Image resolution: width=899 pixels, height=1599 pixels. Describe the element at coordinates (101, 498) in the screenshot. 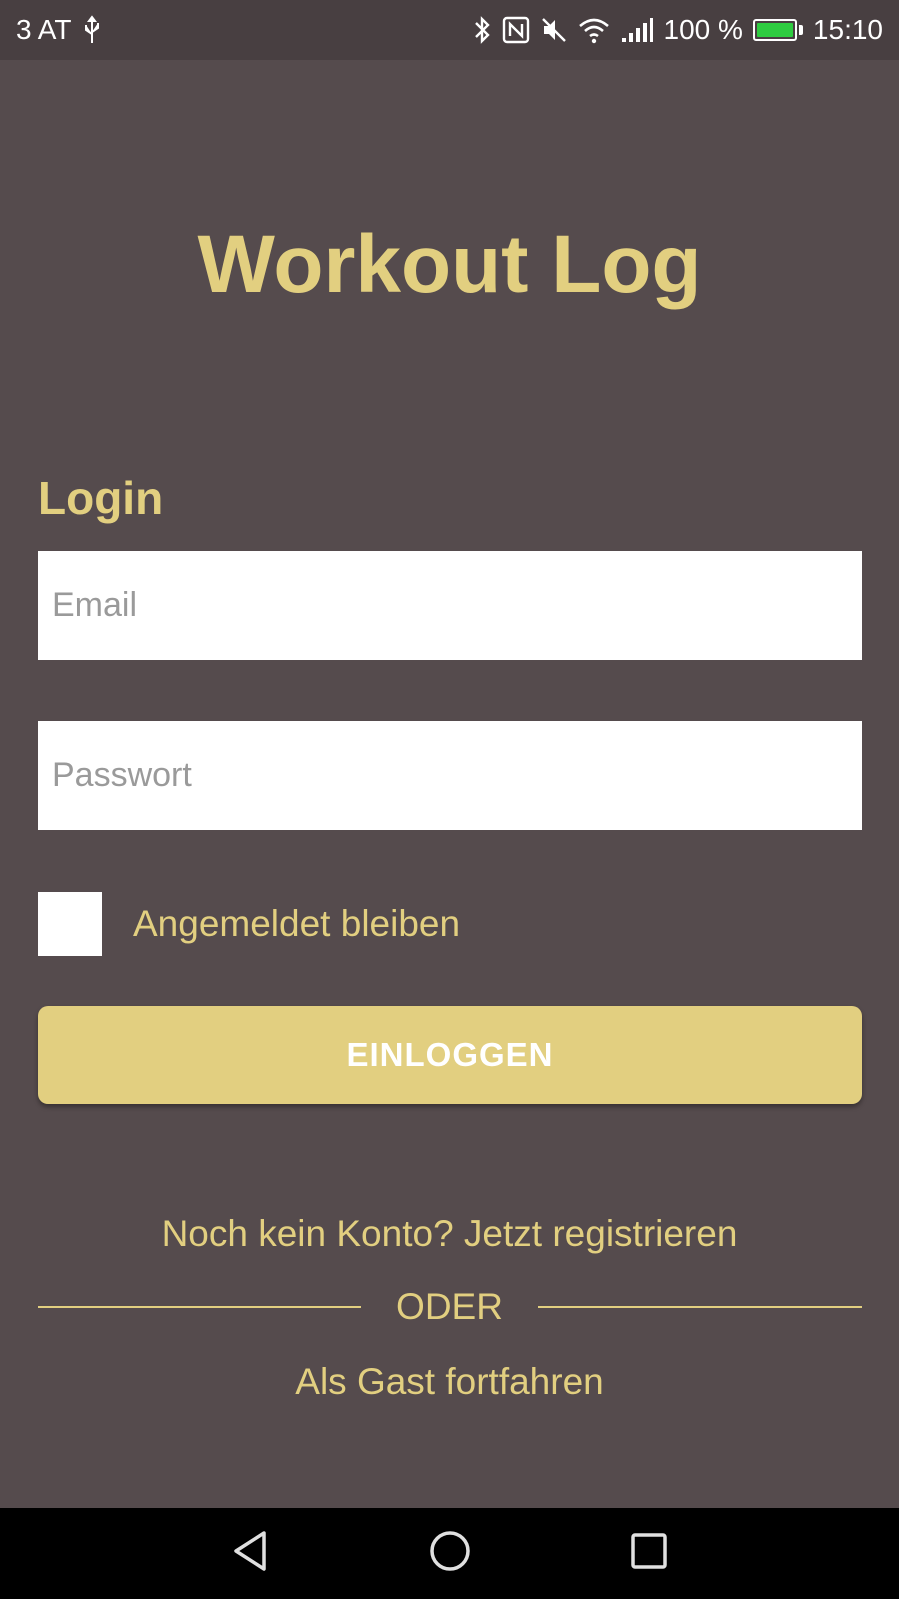

I see `login-heading: Login` at that location.